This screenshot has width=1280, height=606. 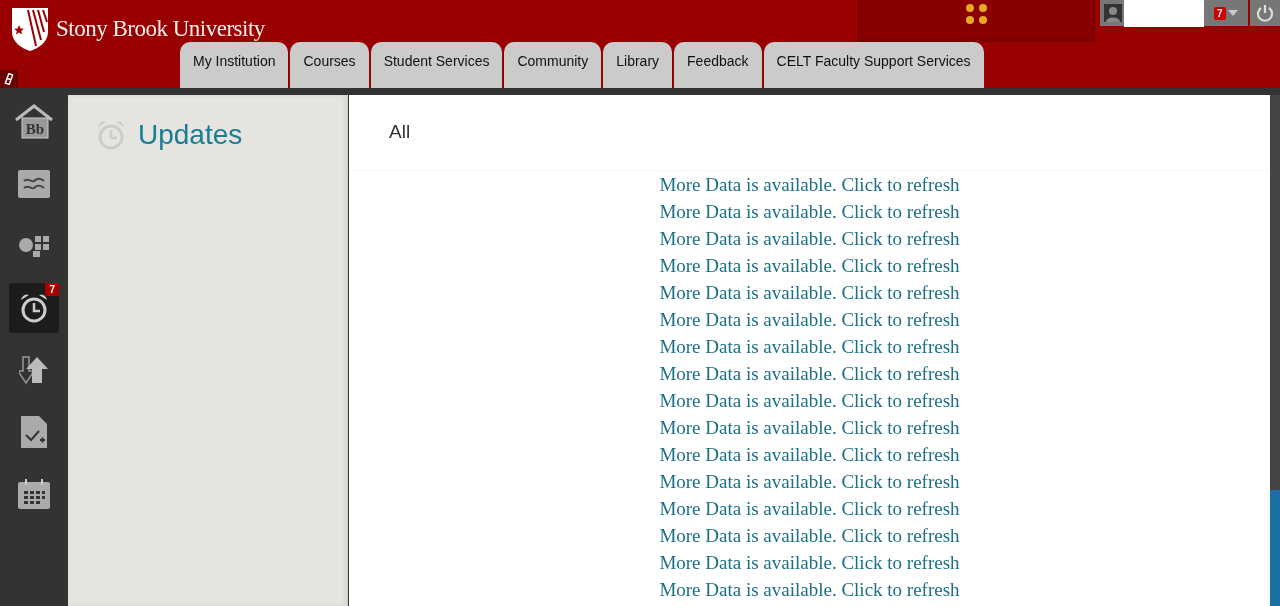 I want to click on nav-tab: My Institution, so click(x=234, y=65).